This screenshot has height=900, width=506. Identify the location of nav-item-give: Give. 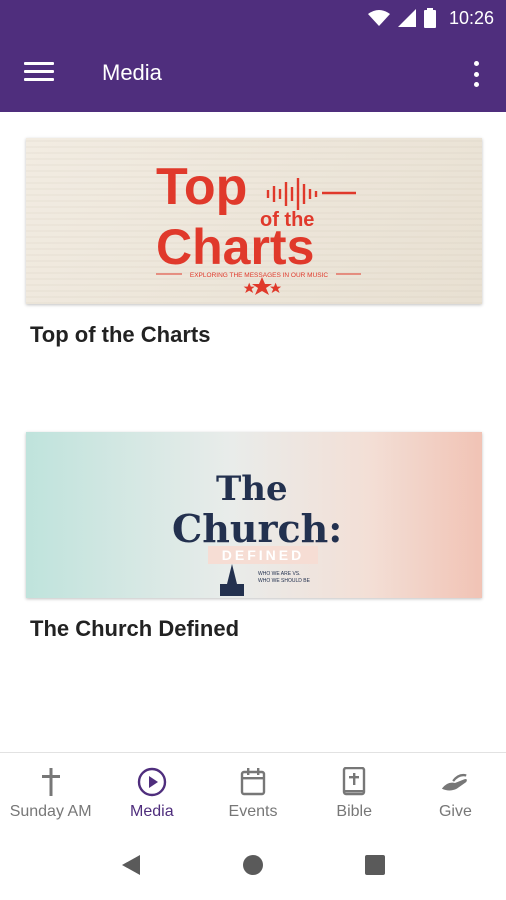
(455, 791).